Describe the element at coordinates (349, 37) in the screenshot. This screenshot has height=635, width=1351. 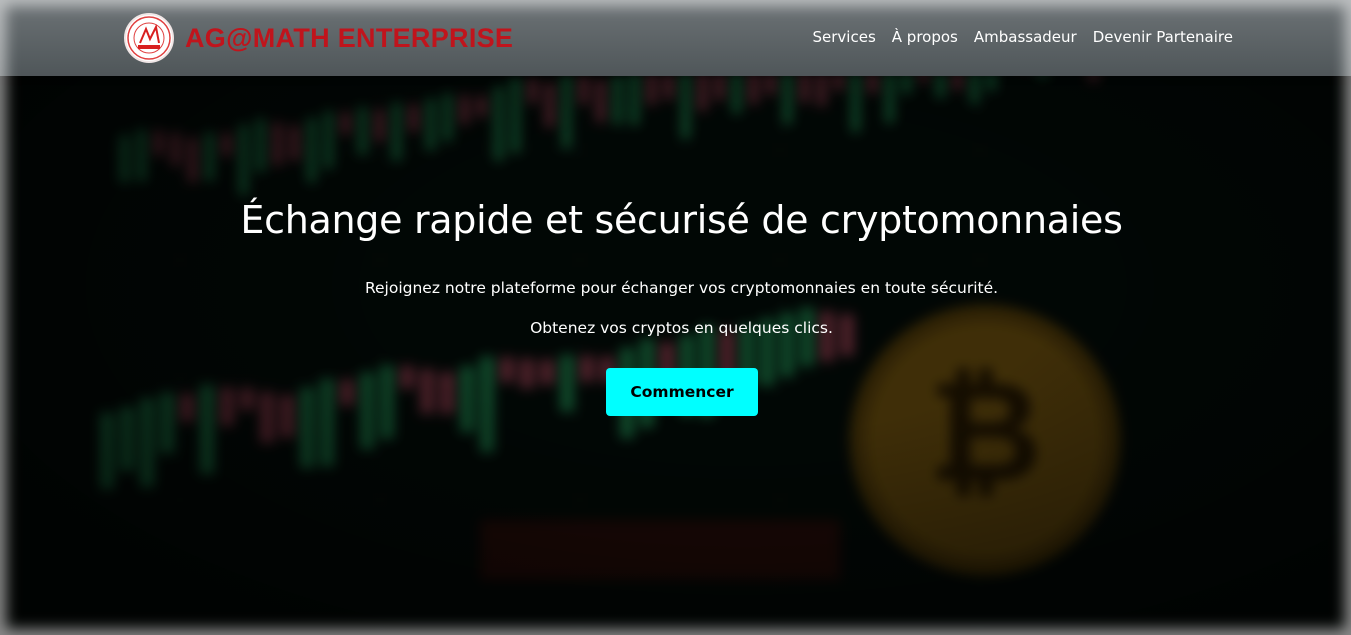
I see `brand-name: AG@MATH ENTERPRISE` at that location.